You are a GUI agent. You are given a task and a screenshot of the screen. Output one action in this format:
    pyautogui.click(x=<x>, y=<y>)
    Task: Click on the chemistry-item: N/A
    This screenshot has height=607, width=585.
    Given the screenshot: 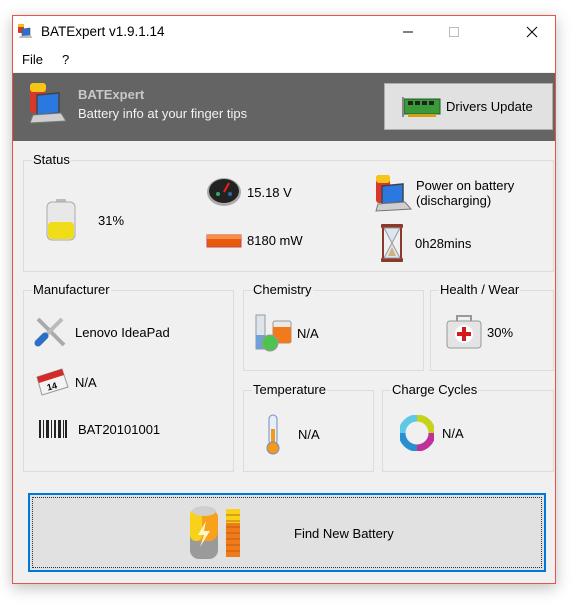 What is the action you would take?
    pyautogui.click(x=286, y=333)
    